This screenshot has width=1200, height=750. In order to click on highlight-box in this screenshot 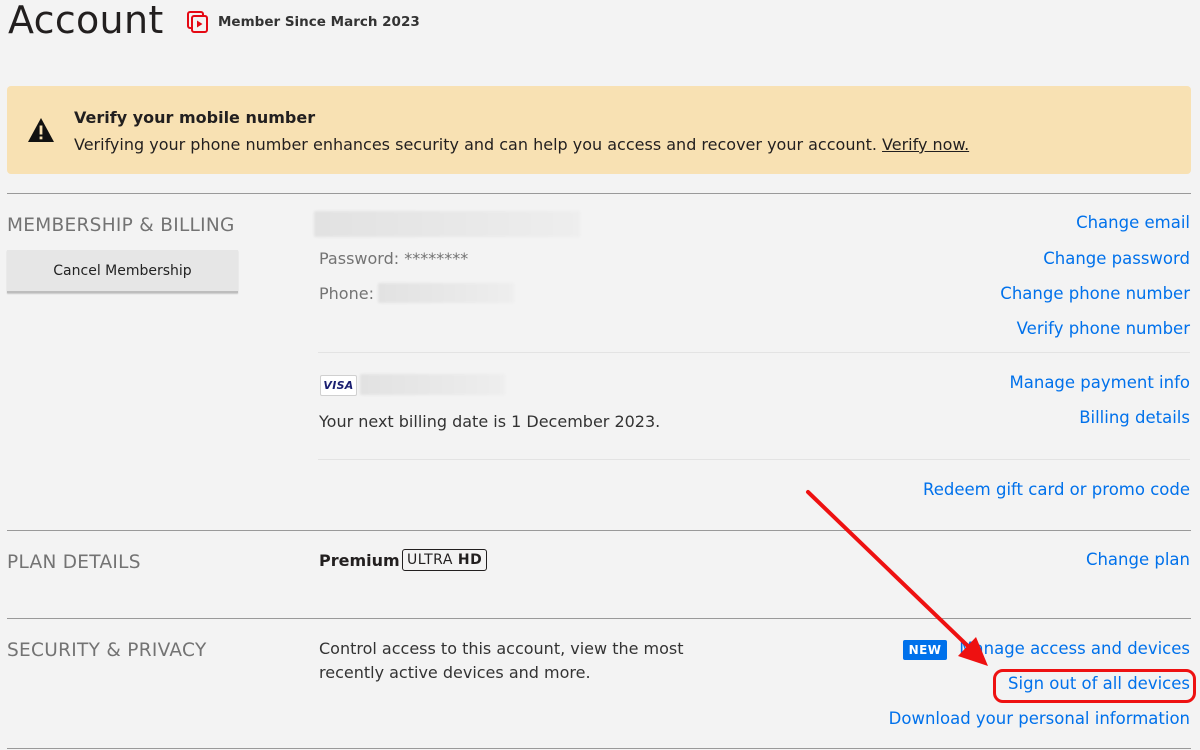, I will do `click(1094, 686)`.